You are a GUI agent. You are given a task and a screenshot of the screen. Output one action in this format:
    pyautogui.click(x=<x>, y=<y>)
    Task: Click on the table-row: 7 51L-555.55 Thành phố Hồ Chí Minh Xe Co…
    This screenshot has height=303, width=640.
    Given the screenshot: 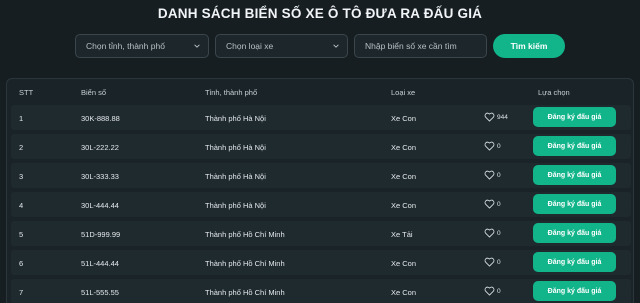 What is the action you would take?
    pyautogui.click(x=321, y=291)
    